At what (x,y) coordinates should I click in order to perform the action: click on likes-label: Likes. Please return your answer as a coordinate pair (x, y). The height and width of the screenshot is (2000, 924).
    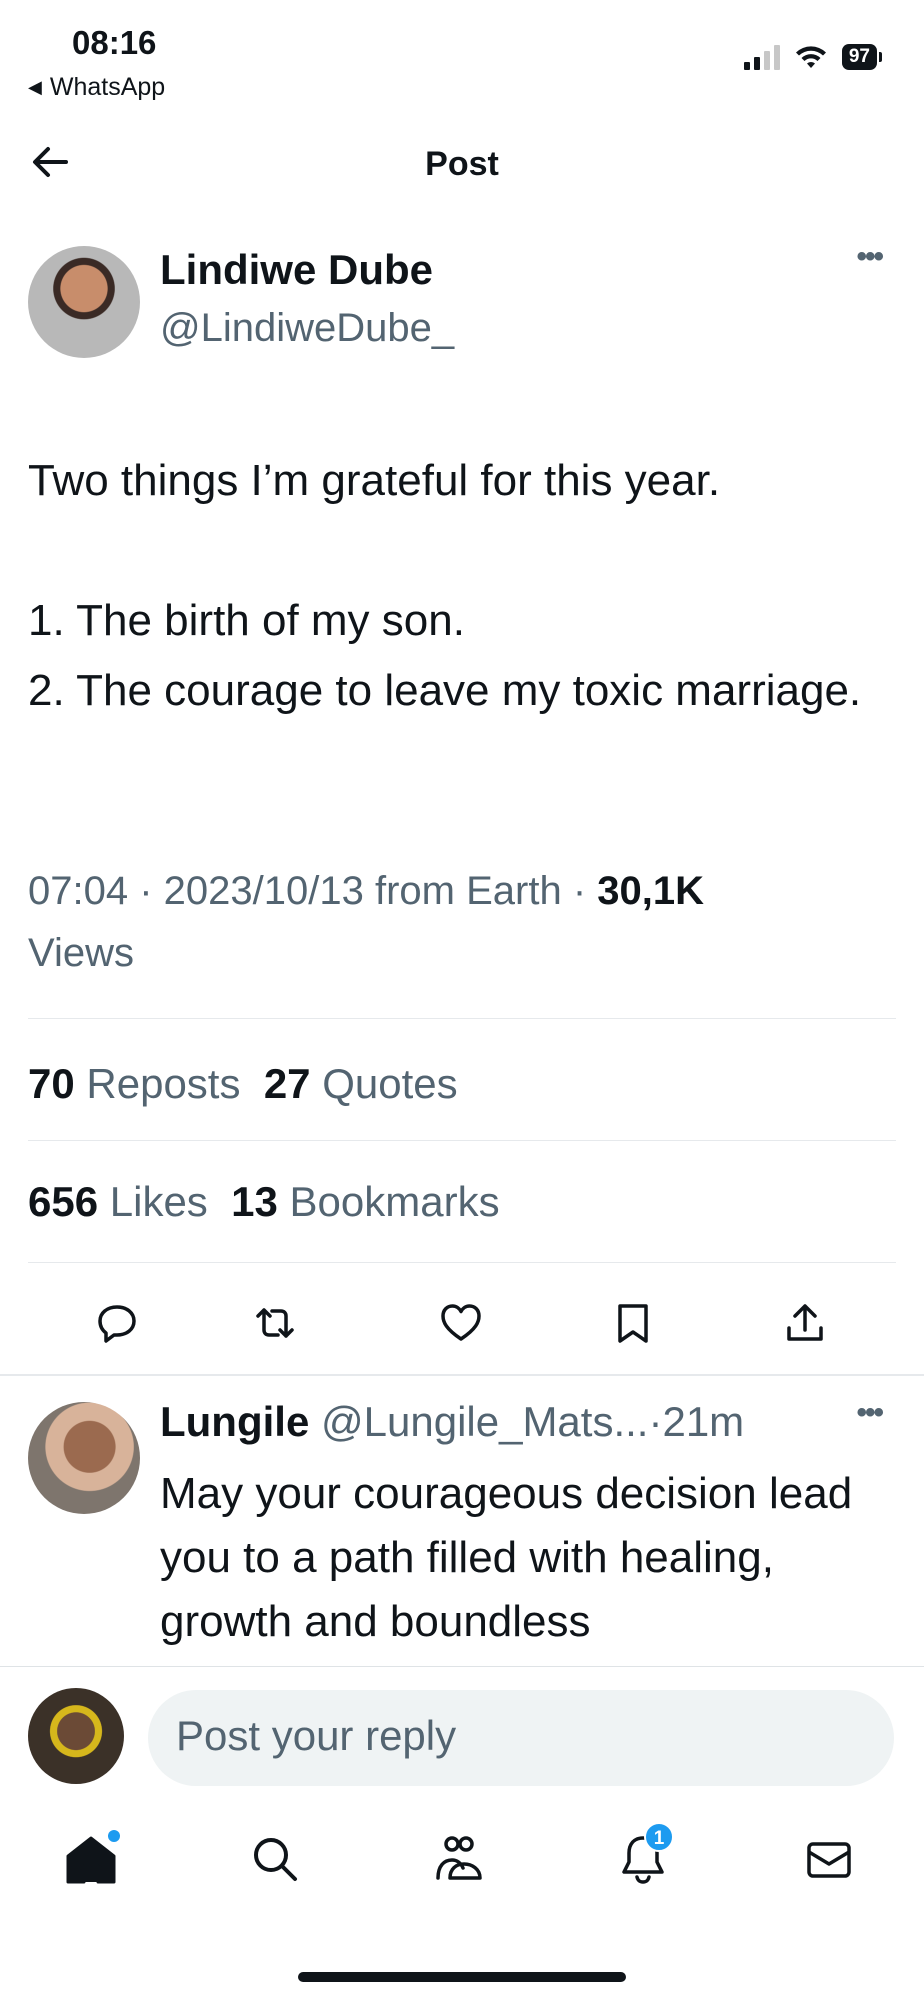
    Looking at the image, I should click on (158, 1201).